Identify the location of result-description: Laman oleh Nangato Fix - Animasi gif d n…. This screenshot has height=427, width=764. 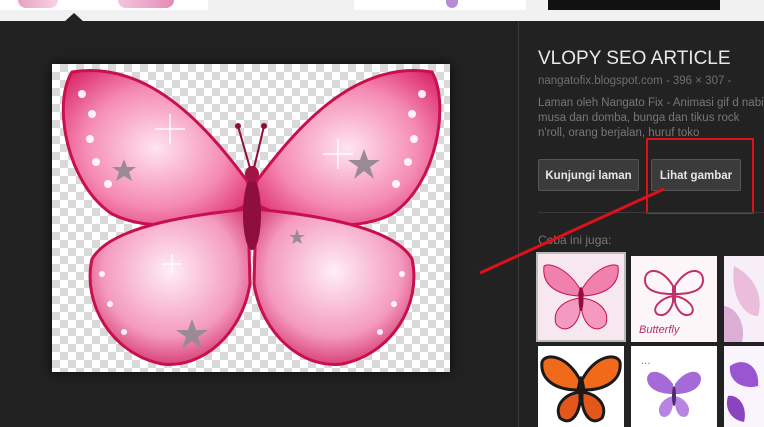
(651, 118).